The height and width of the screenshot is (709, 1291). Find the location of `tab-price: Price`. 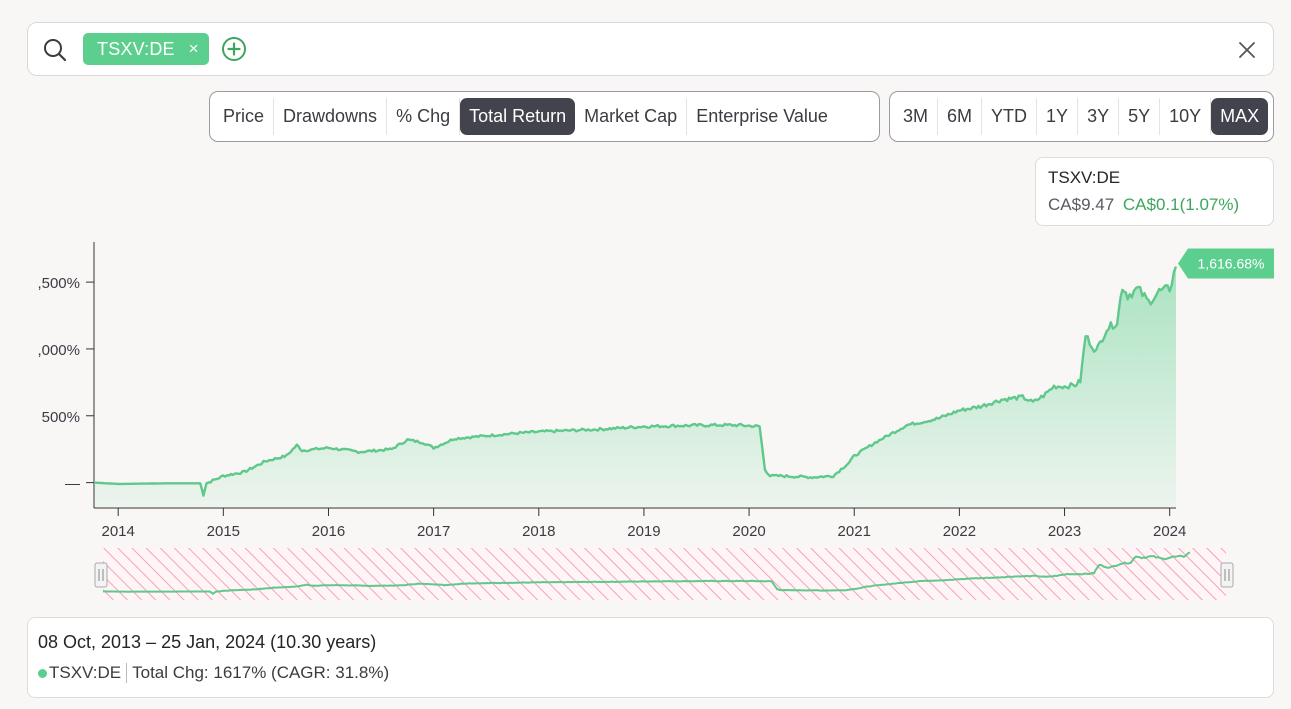

tab-price: Price is located at coordinates (244, 116).